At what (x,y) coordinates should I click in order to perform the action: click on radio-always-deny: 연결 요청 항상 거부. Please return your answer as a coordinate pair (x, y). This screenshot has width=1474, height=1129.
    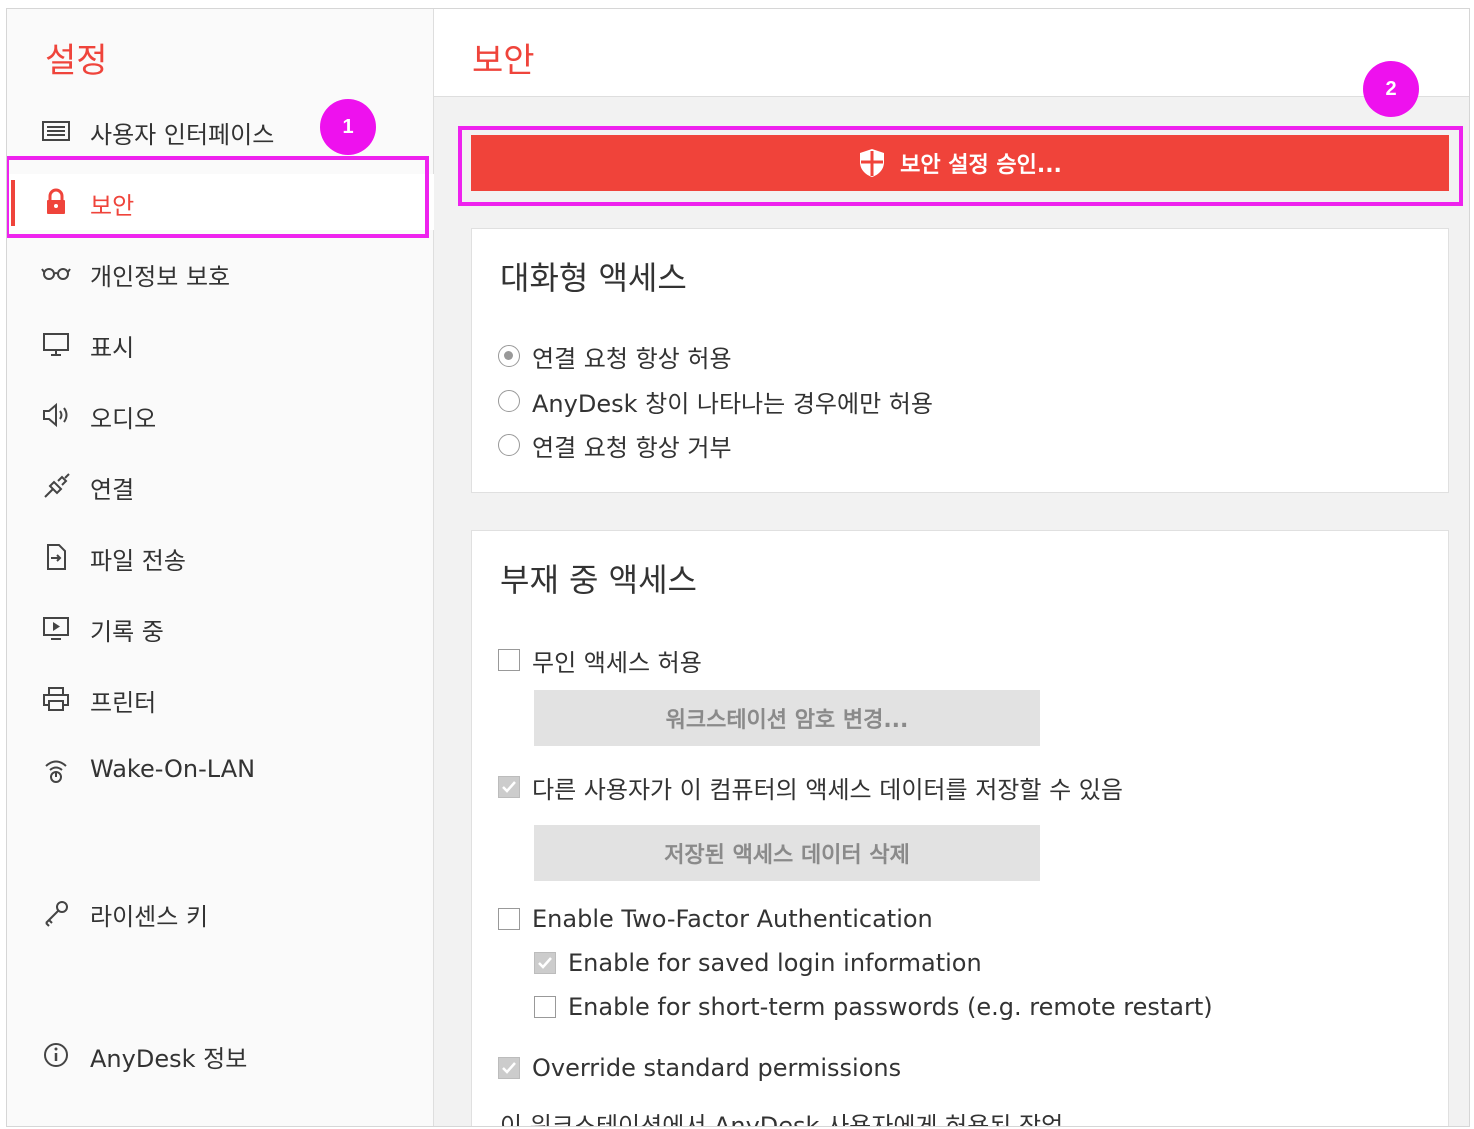
    Looking at the image, I should click on (615, 445).